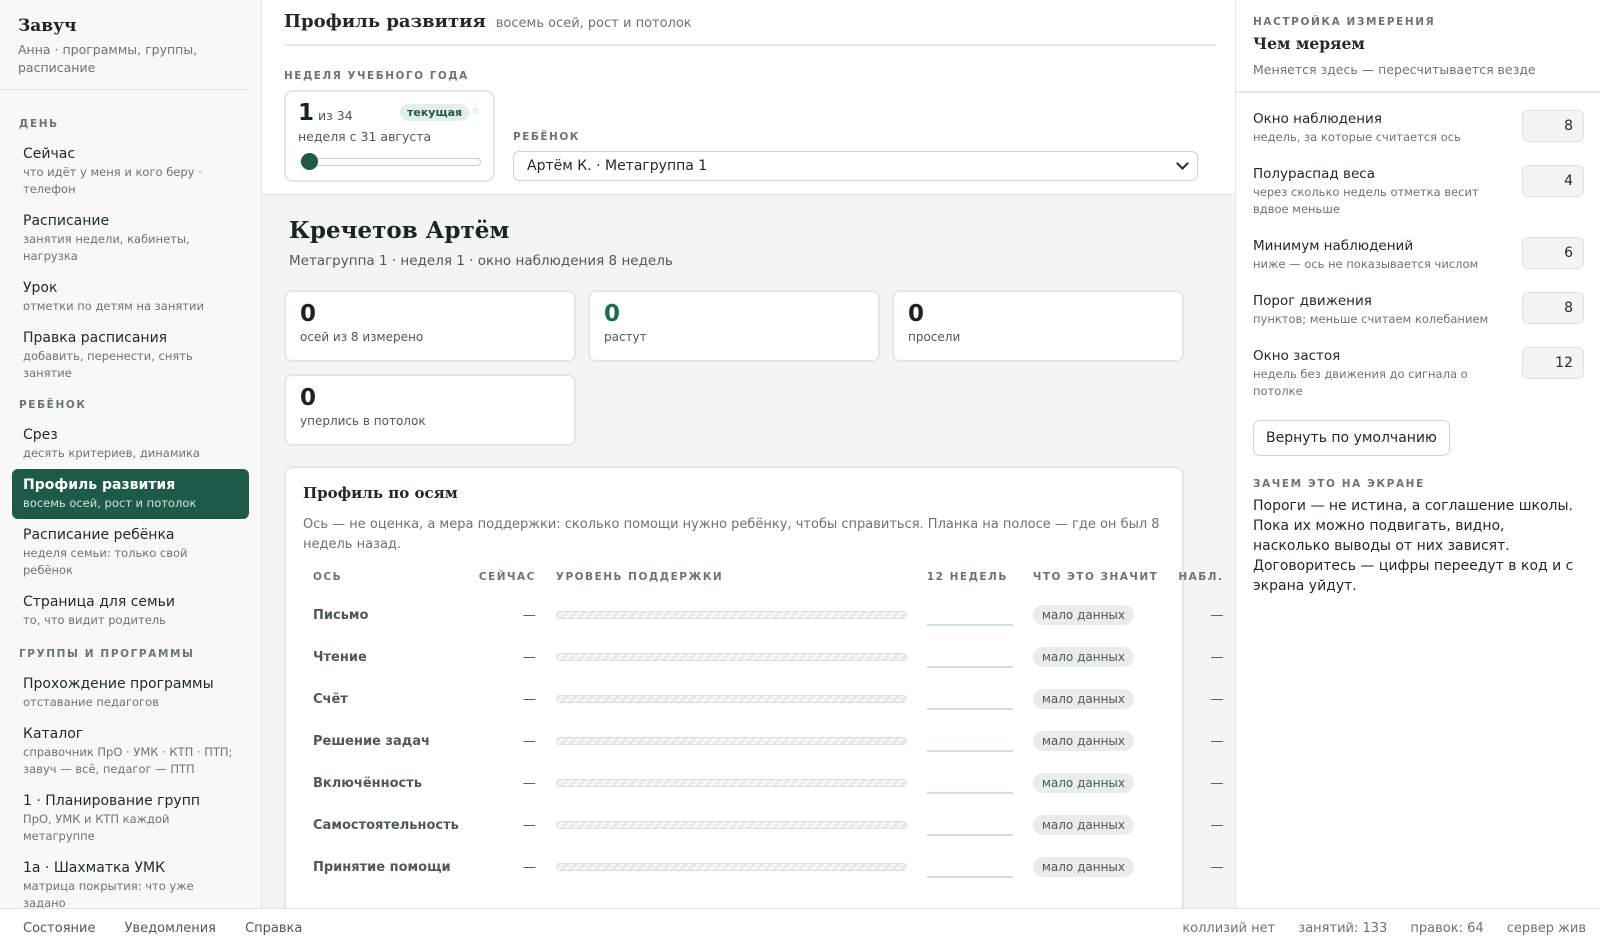  I want to click on trend-cell, so click(970, 699).